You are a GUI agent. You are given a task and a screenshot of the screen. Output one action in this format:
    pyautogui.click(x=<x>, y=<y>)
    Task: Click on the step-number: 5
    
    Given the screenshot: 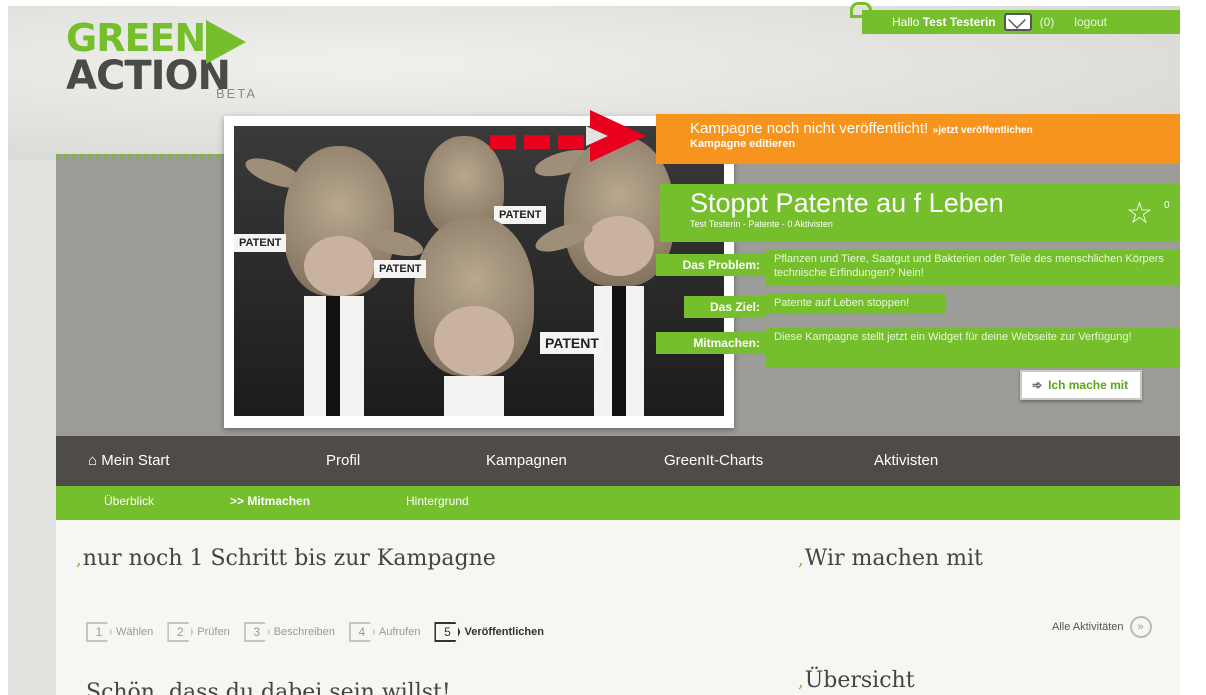 What is the action you would take?
    pyautogui.click(x=447, y=632)
    